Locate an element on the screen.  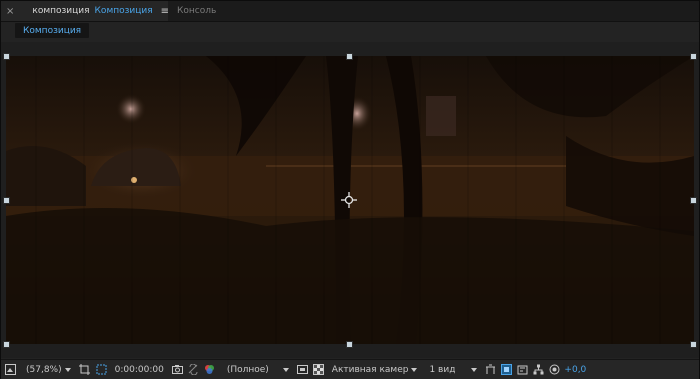
preview-toggle-button is located at coordinates (10, 369).